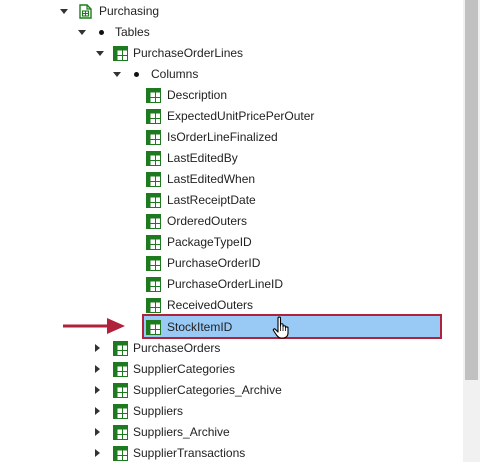 The width and height of the screenshot is (480, 462). I want to click on tree-node-table: SupplierTransactions, so click(231, 452).